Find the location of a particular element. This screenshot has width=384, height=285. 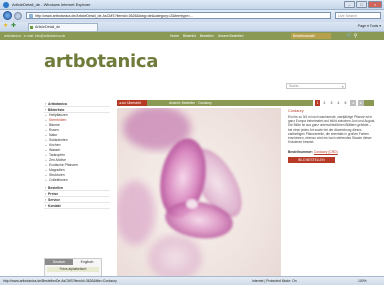

order-prefix: Bestellnummer: is located at coordinates (300, 152).